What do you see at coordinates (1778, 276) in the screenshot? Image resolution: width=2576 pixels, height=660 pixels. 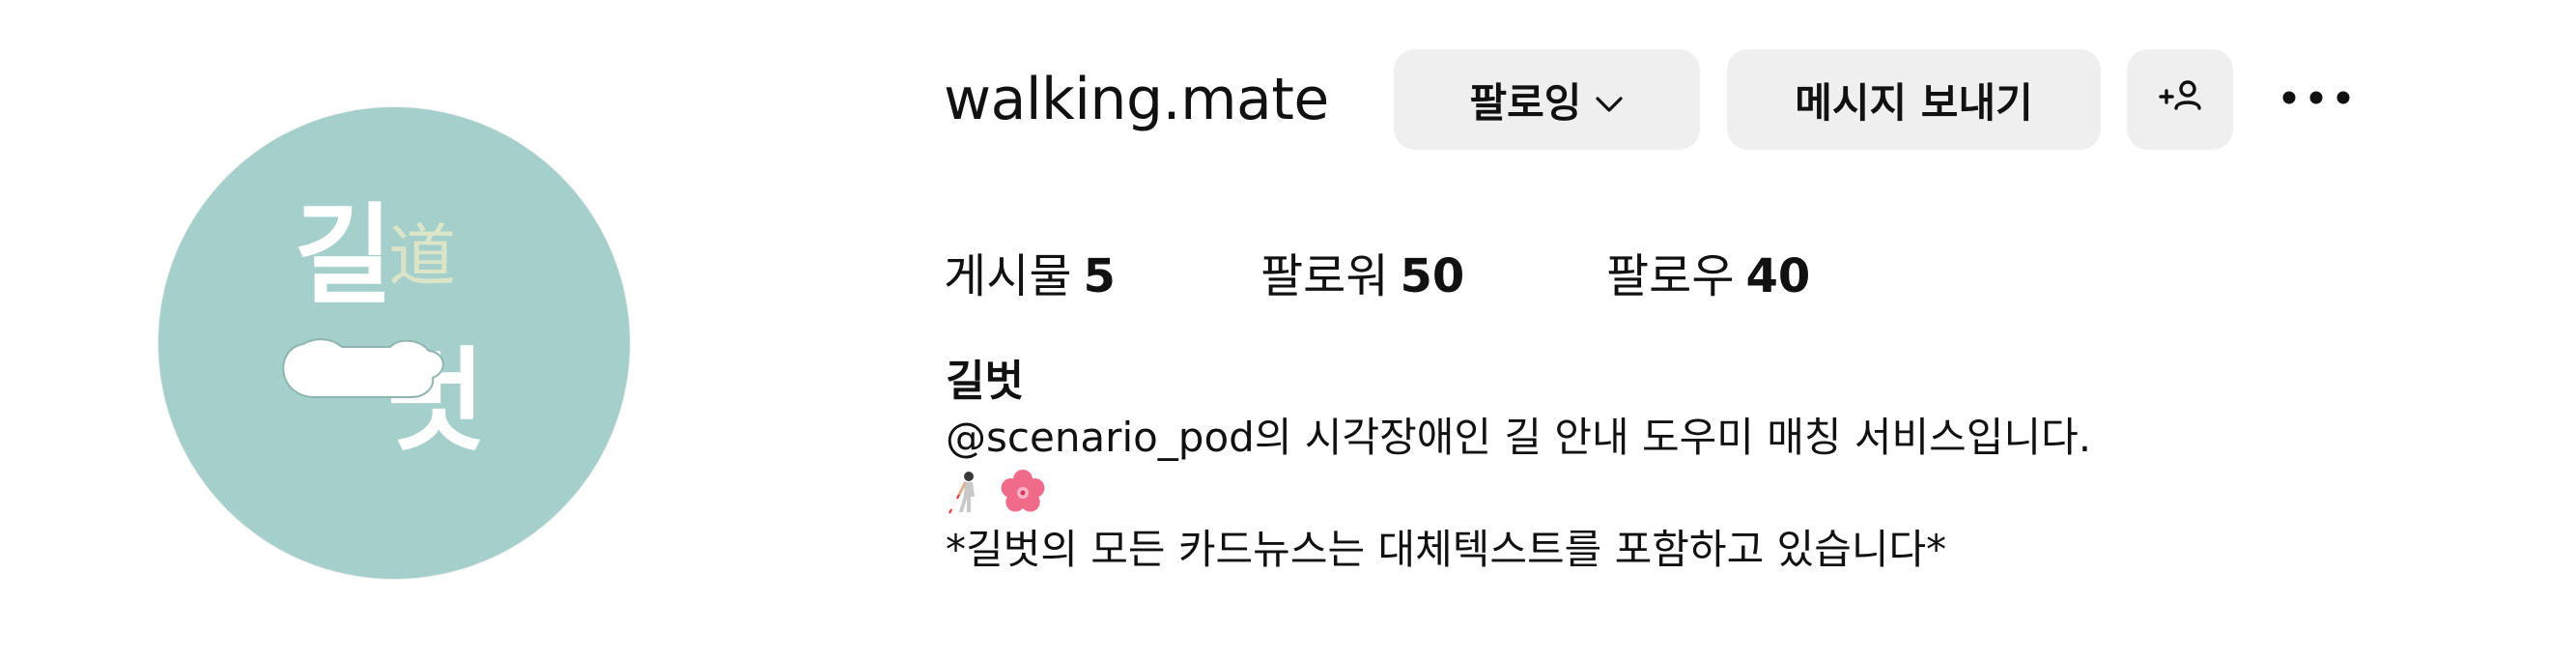 I see `following-count: 40` at bounding box center [1778, 276].